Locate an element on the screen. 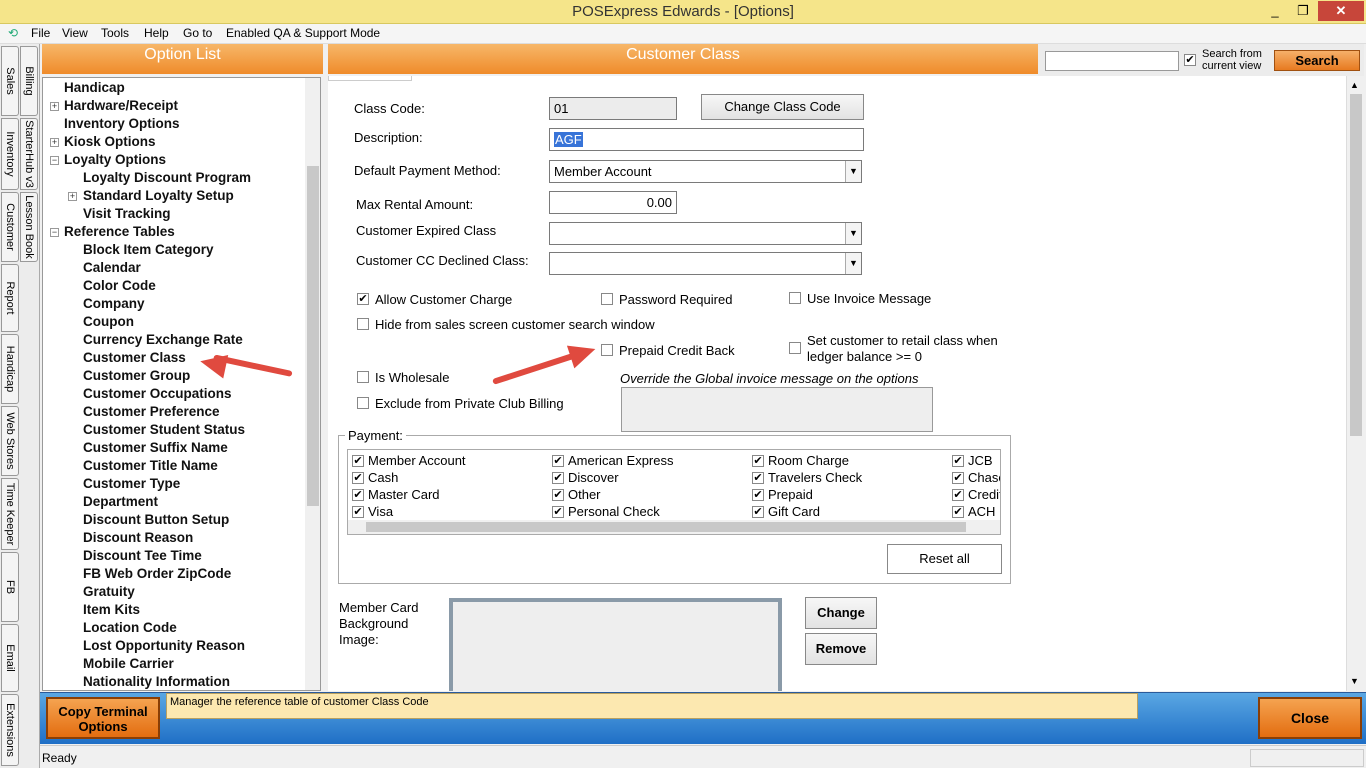 This screenshot has width=1366, height=768. search-button: Search is located at coordinates (1317, 60).